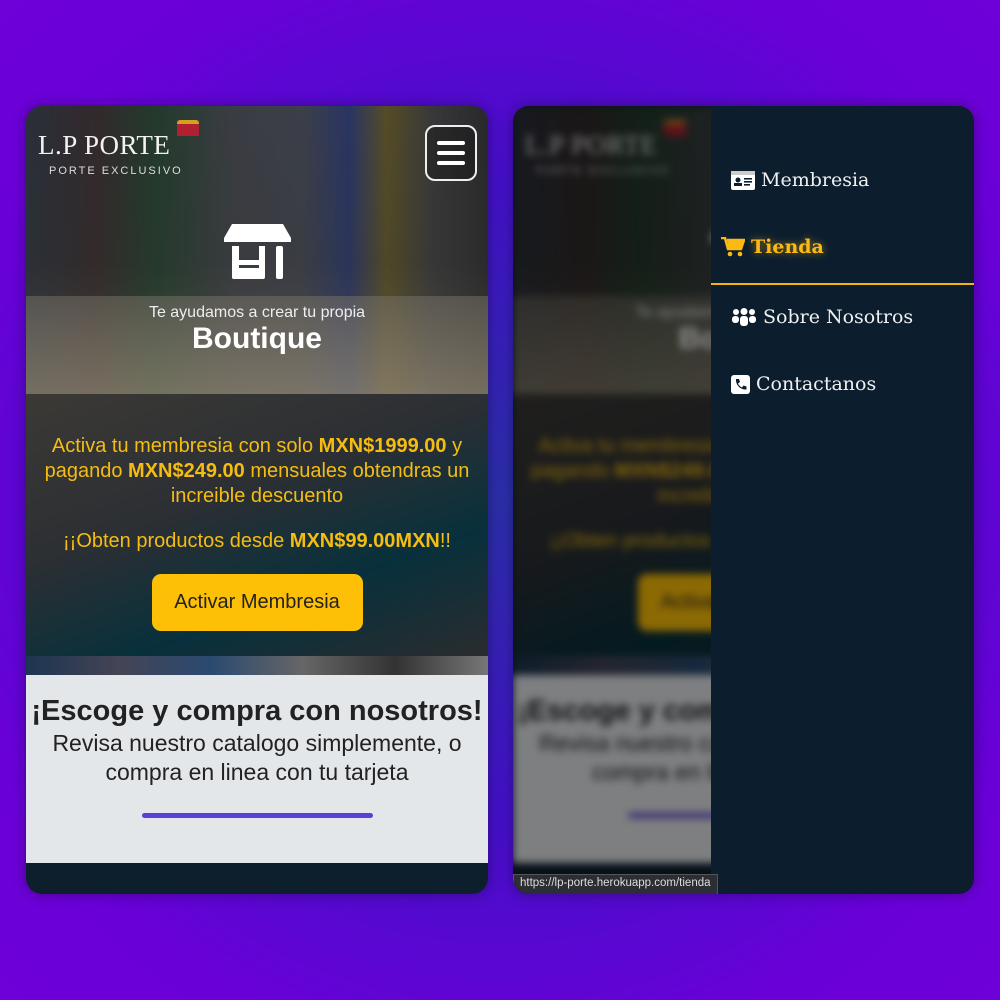  Describe the element at coordinates (800, 180) in the screenshot. I see `sidebar-item-membresia: Membresia` at that location.